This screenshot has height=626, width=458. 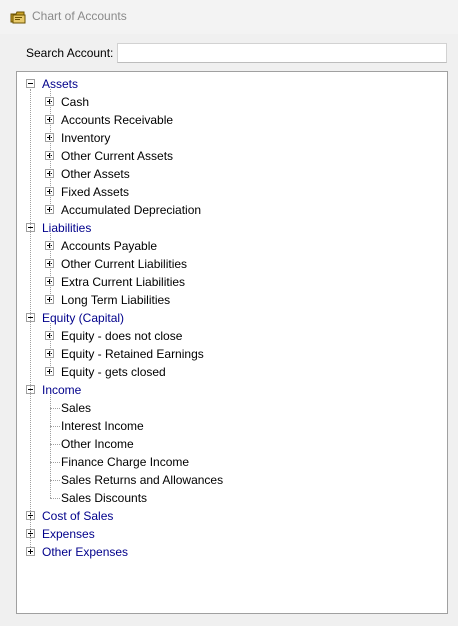 What do you see at coordinates (222, 300) in the screenshot?
I see `tree-item-long-term-liabilities: Long Term Liabilities` at bounding box center [222, 300].